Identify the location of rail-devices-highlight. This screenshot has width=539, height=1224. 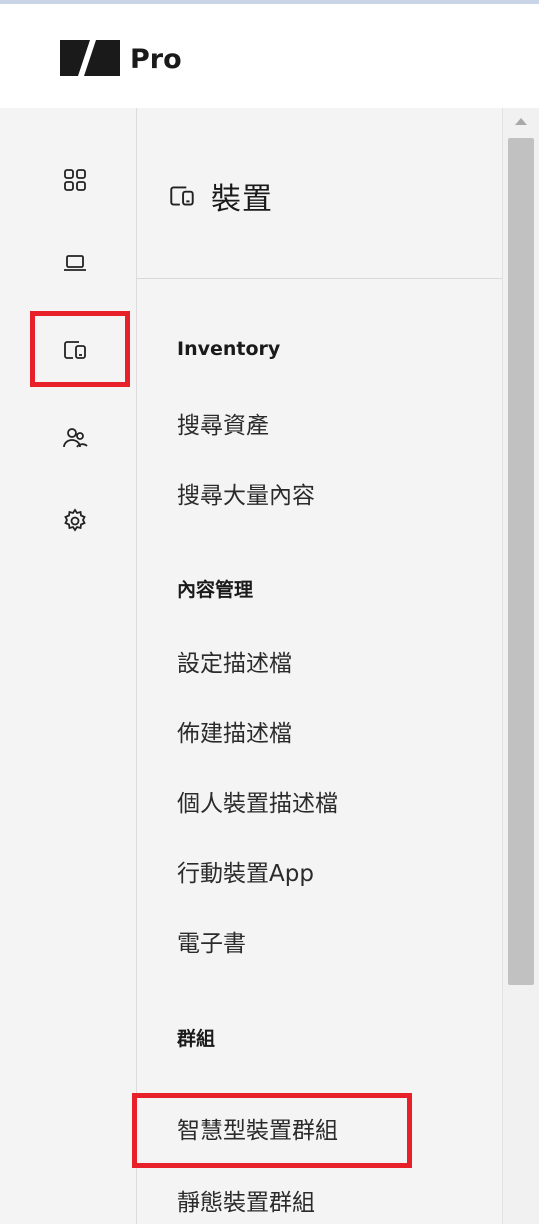
(80, 349).